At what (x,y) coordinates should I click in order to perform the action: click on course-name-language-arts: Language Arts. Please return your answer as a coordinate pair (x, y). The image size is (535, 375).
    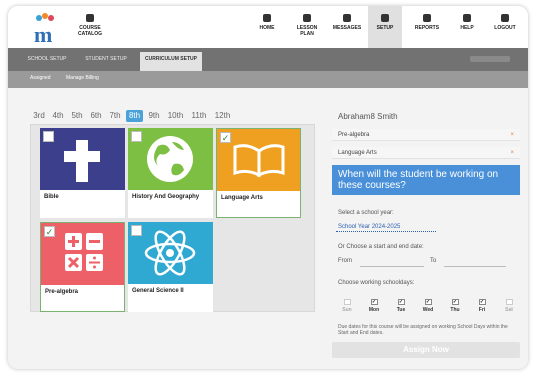
    Looking at the image, I should click on (242, 198).